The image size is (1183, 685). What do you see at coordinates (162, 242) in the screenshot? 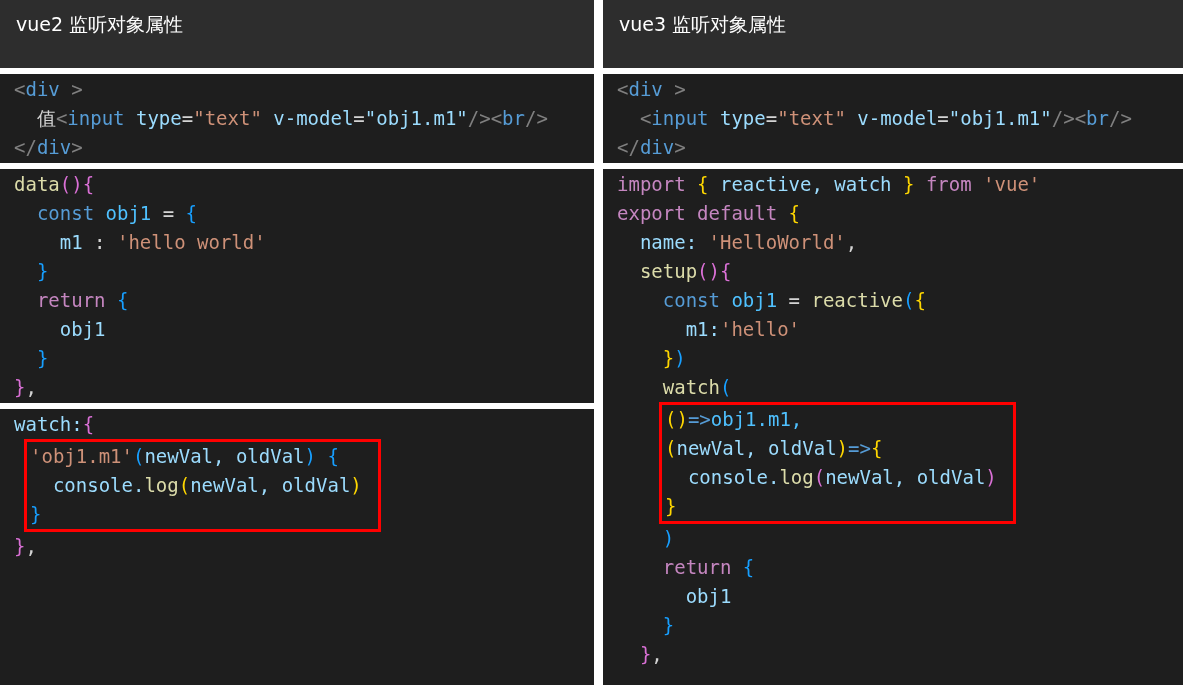
I see `code-line: m1 : 'hello world'` at bounding box center [162, 242].